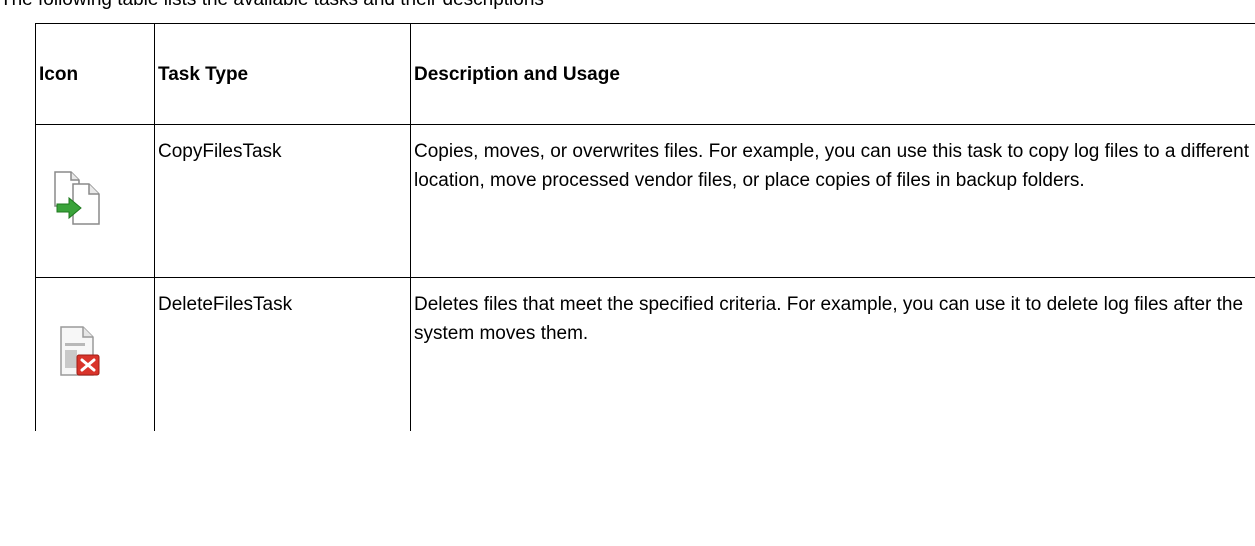 The width and height of the screenshot is (1255, 546). Describe the element at coordinates (282, 354) in the screenshot. I see `task-type-cell: DeleteFilesTask` at that location.